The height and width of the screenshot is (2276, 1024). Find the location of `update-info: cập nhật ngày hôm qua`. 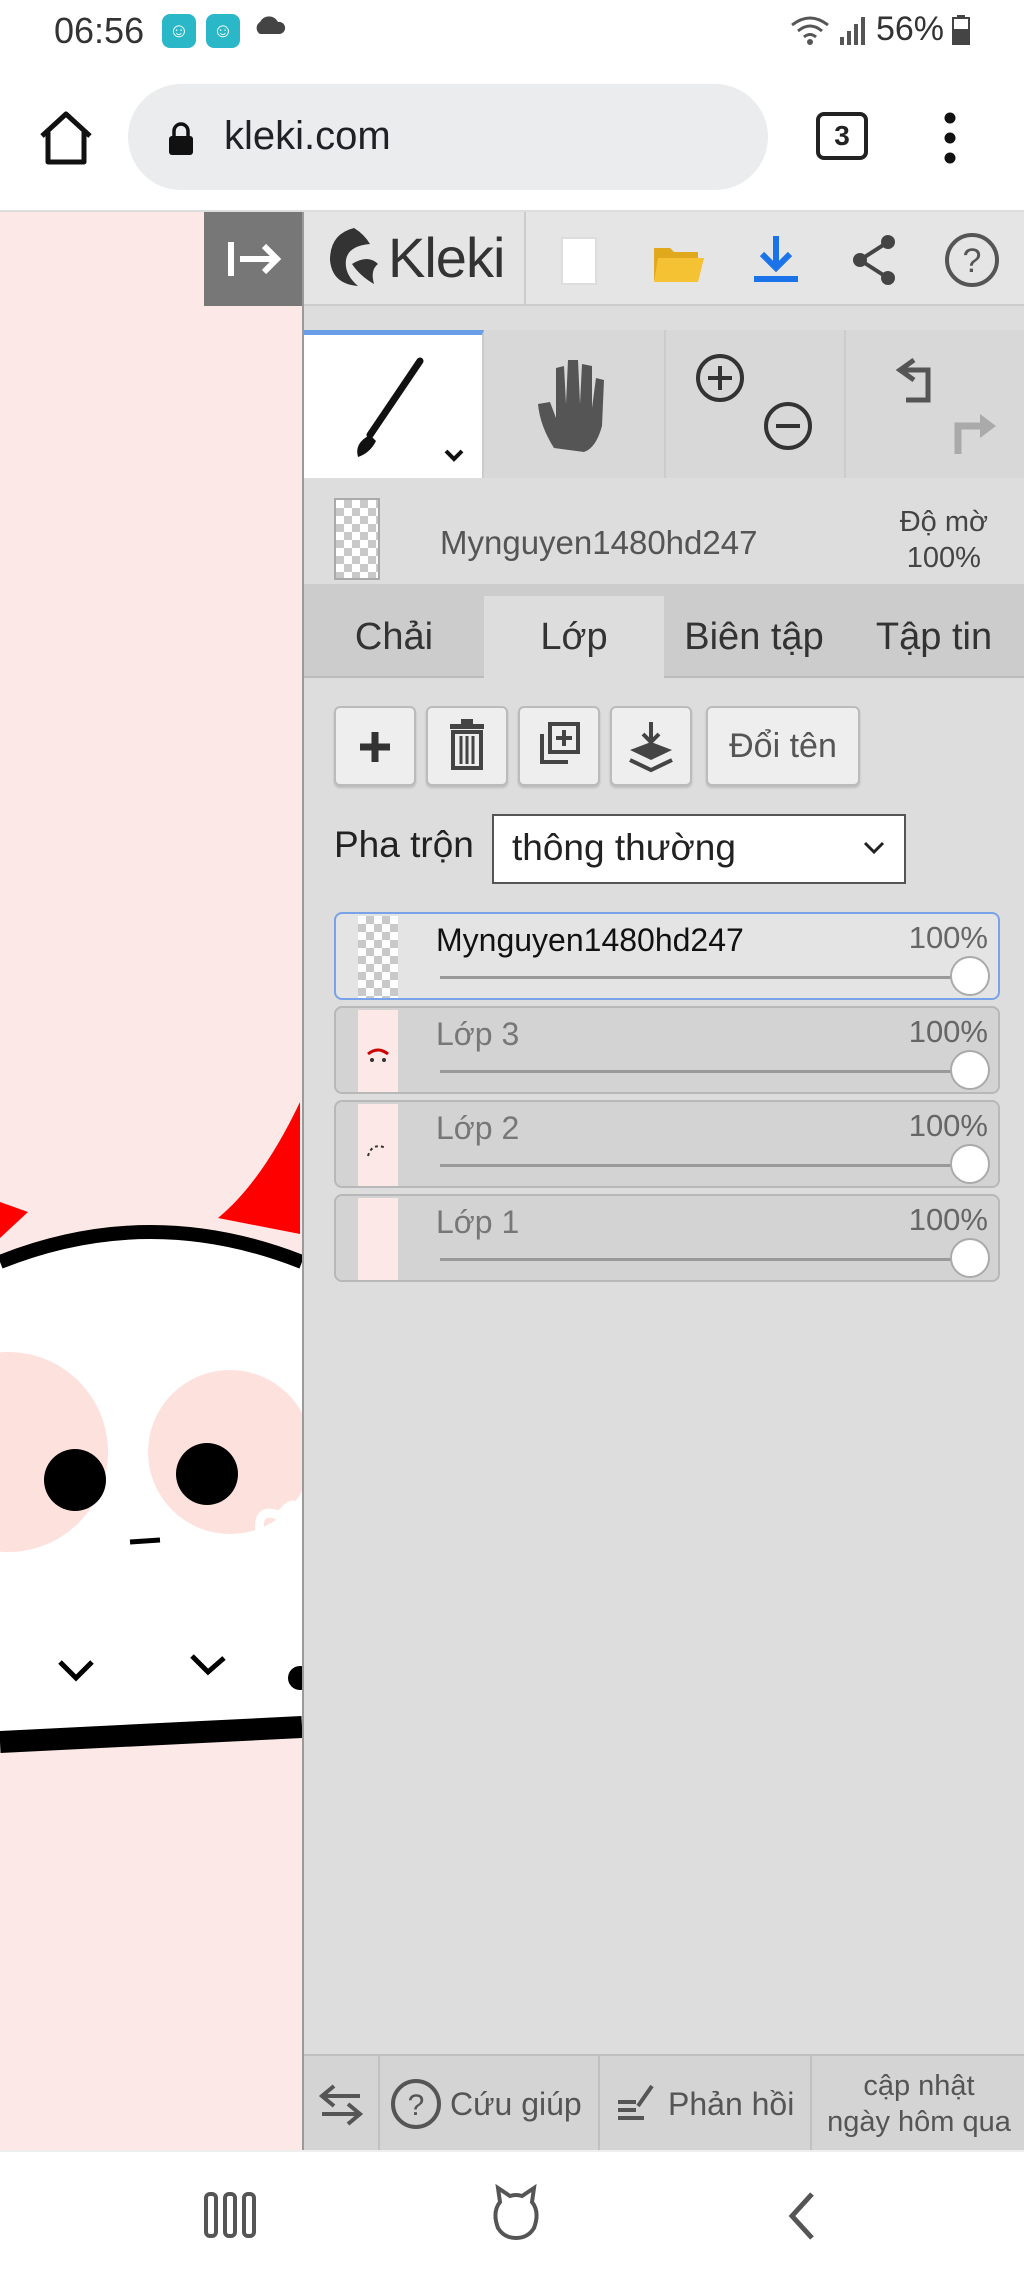

update-info: cập nhật ngày hôm qua is located at coordinates (918, 2104).